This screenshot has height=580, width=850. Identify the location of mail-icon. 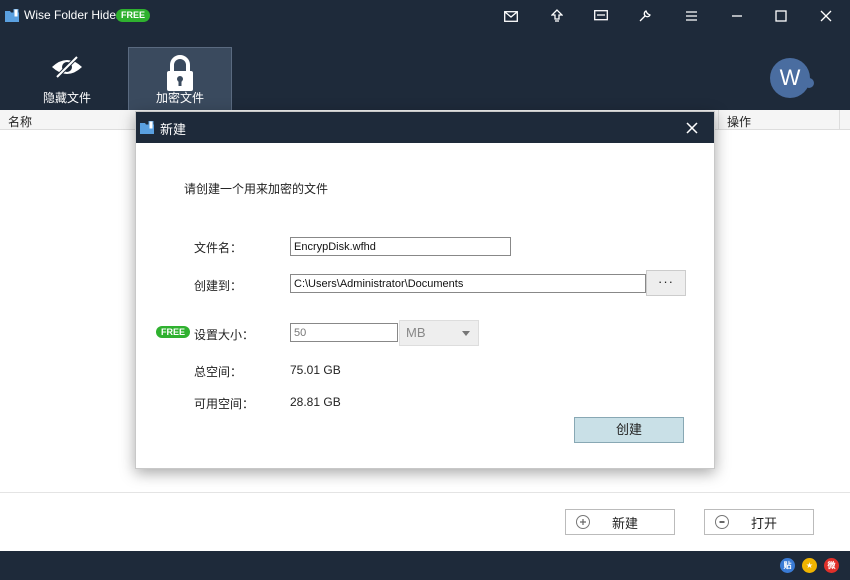
(511, 16).